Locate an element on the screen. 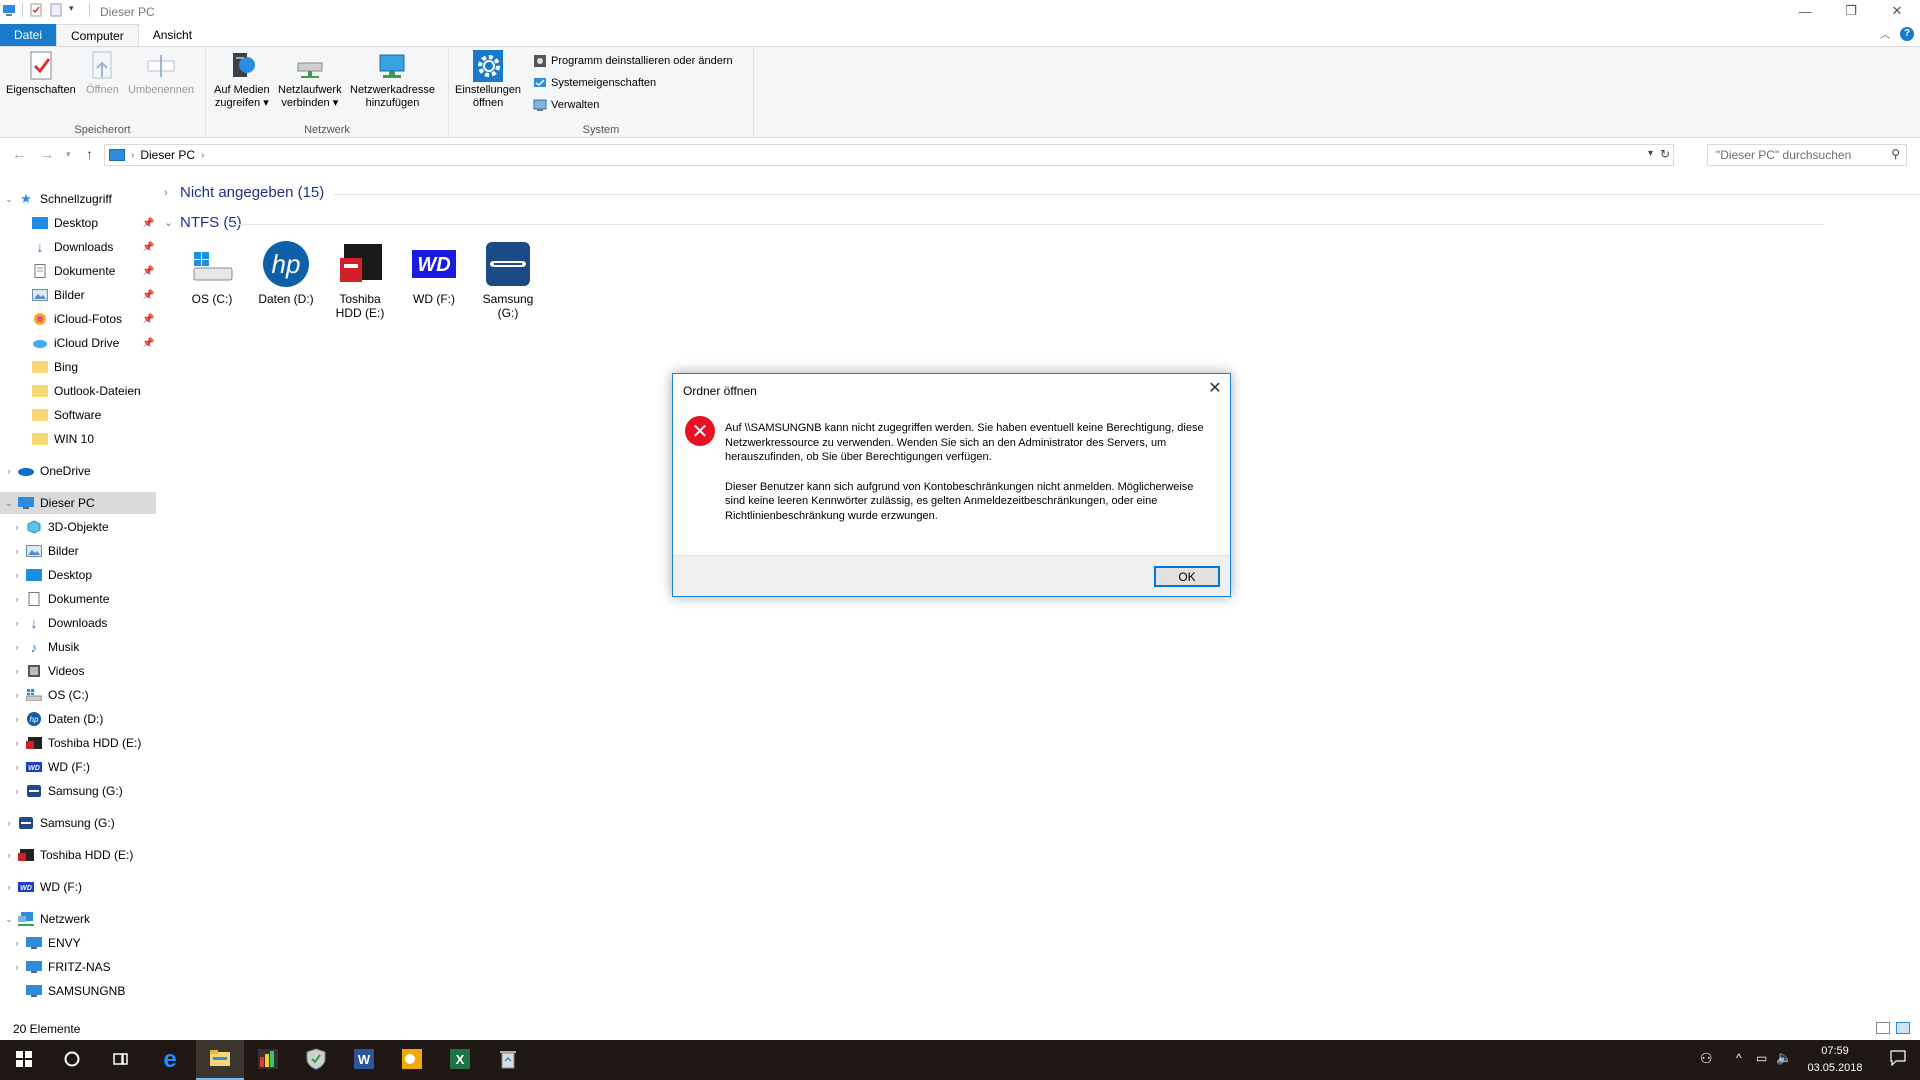 This screenshot has width=1920, height=1080. address-bar: › Dieser PC › ▾ ↻ is located at coordinates (889, 155).